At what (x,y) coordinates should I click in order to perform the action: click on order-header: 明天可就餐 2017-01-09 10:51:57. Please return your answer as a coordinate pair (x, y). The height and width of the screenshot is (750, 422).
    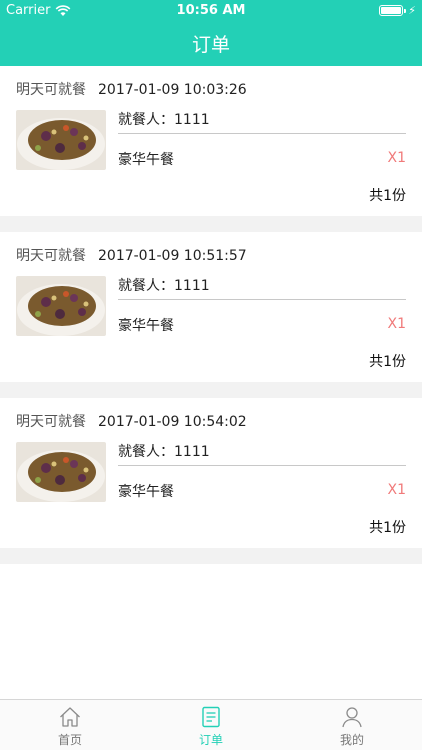
    Looking at the image, I should click on (131, 255).